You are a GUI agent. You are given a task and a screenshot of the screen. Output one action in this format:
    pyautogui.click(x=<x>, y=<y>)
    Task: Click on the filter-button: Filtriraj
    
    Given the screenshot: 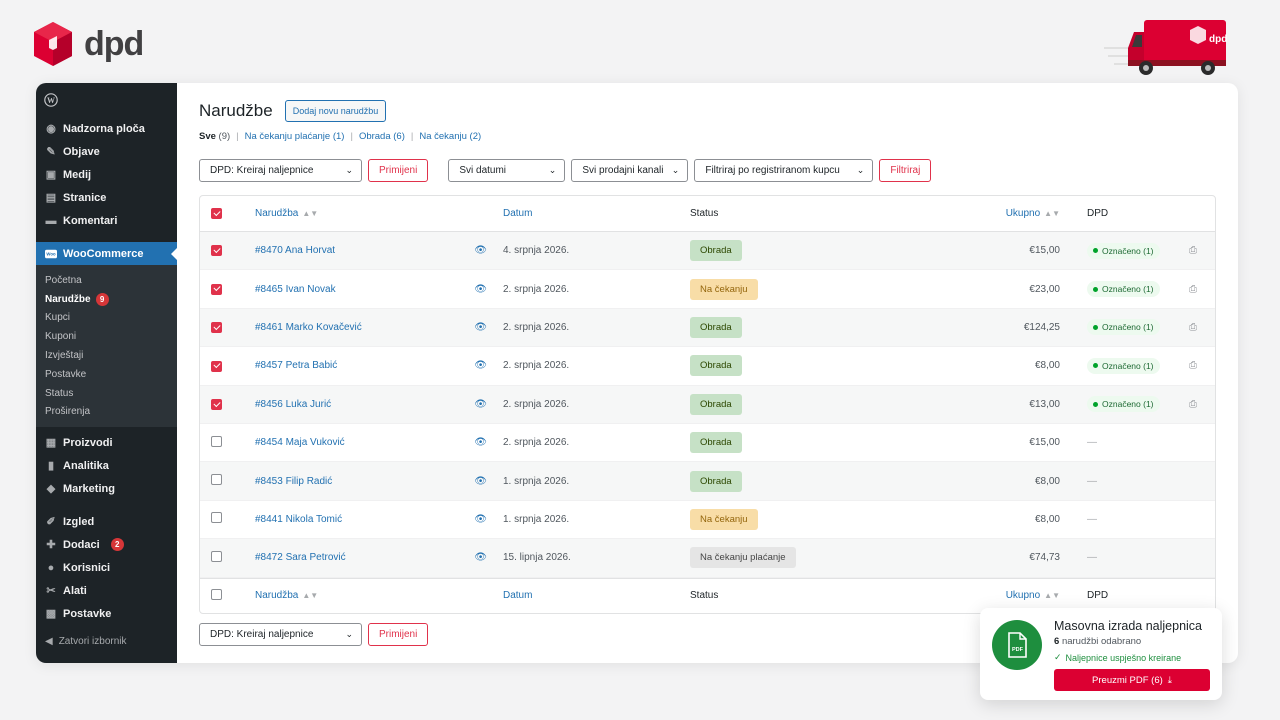 What is the action you would take?
    pyautogui.click(x=905, y=170)
    